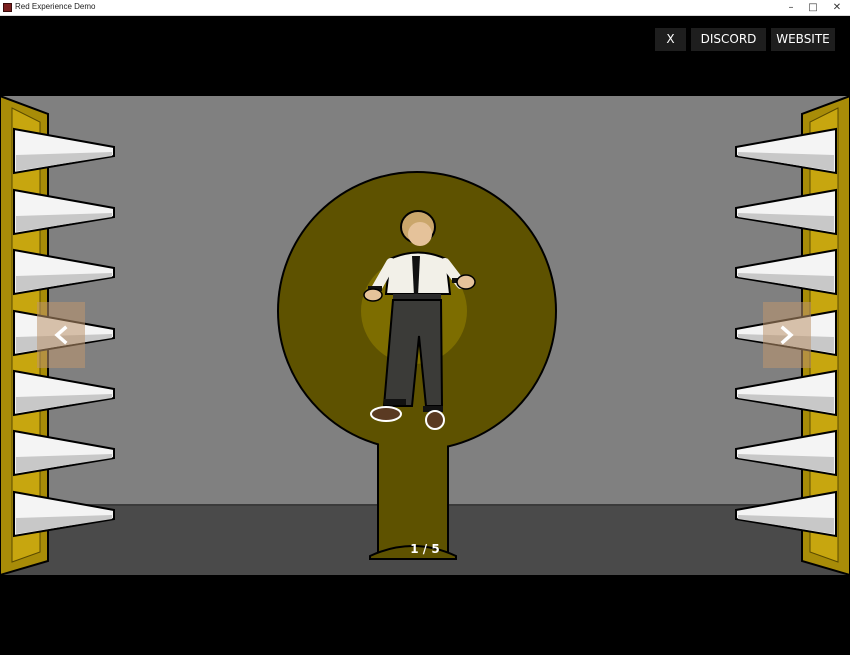 The image size is (850, 655). I want to click on prev-button, so click(61, 335).